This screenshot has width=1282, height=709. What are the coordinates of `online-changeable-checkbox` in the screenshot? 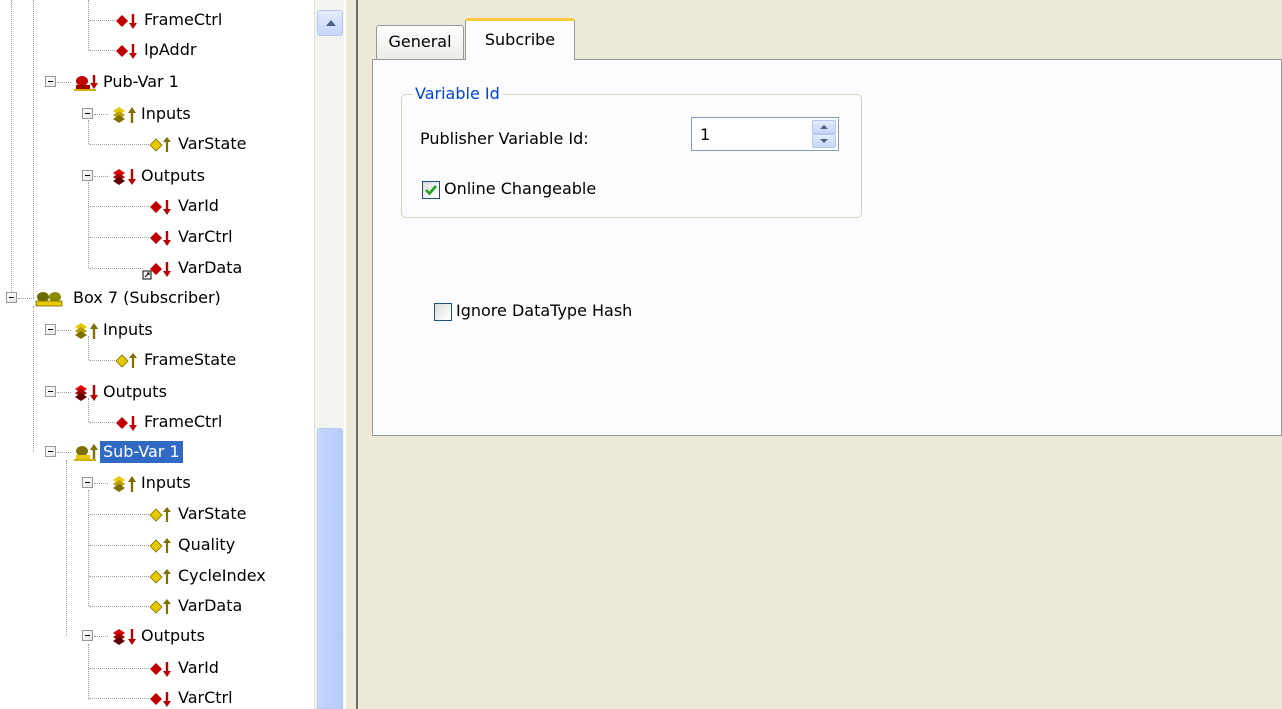 It's located at (431, 190).